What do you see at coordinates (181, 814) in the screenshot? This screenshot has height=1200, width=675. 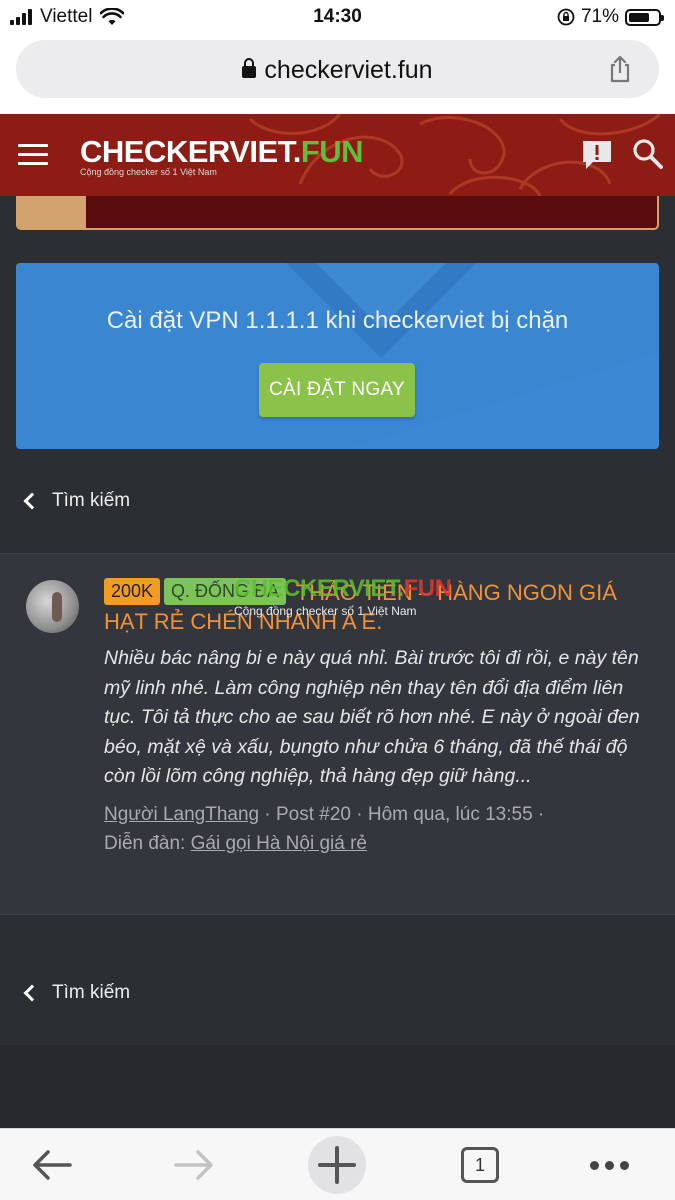 I see `author-link: Người LangThang` at bounding box center [181, 814].